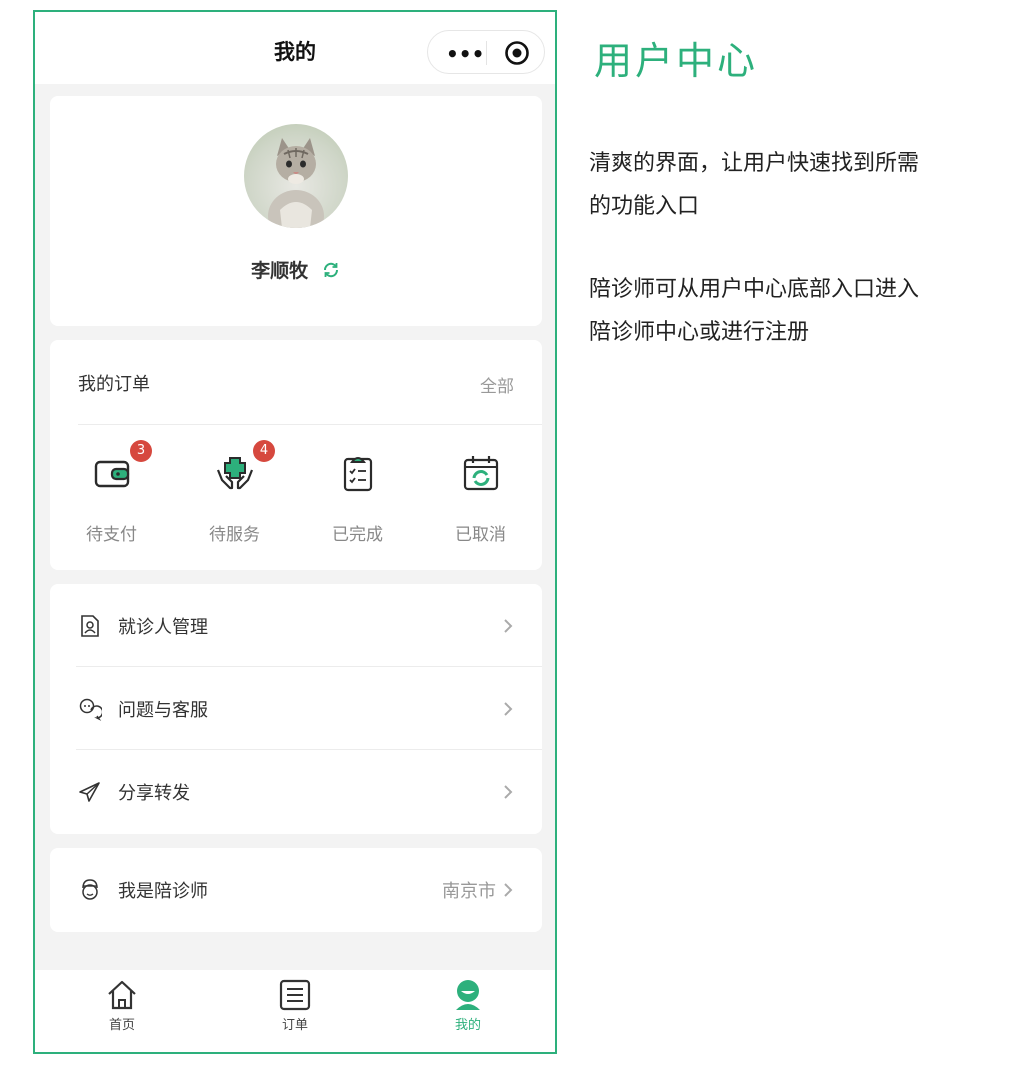 This screenshot has height=1069, width=1024. I want to click on order-completed: 已完成, so click(357, 495).